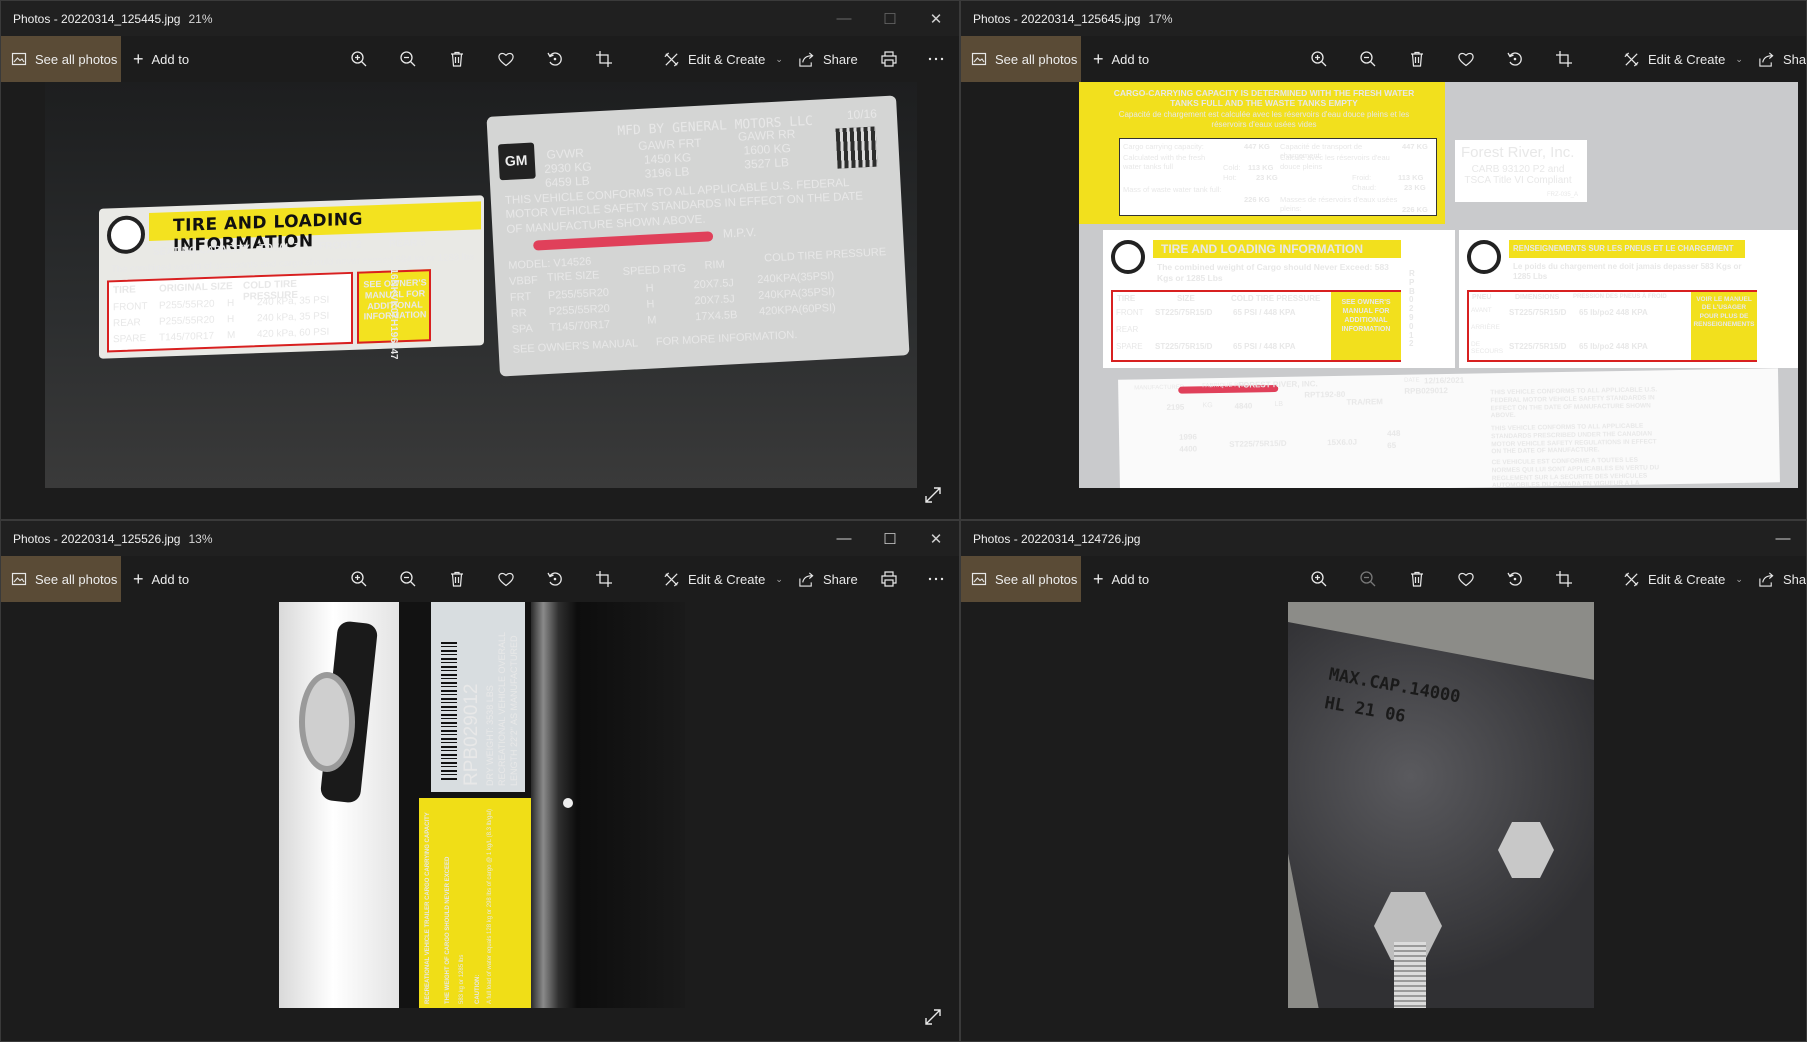 This screenshot has width=1807, height=1042. What do you see at coordinates (393, 314) in the screenshot?
I see `vin-side: 16NKVK07H196547` at bounding box center [393, 314].